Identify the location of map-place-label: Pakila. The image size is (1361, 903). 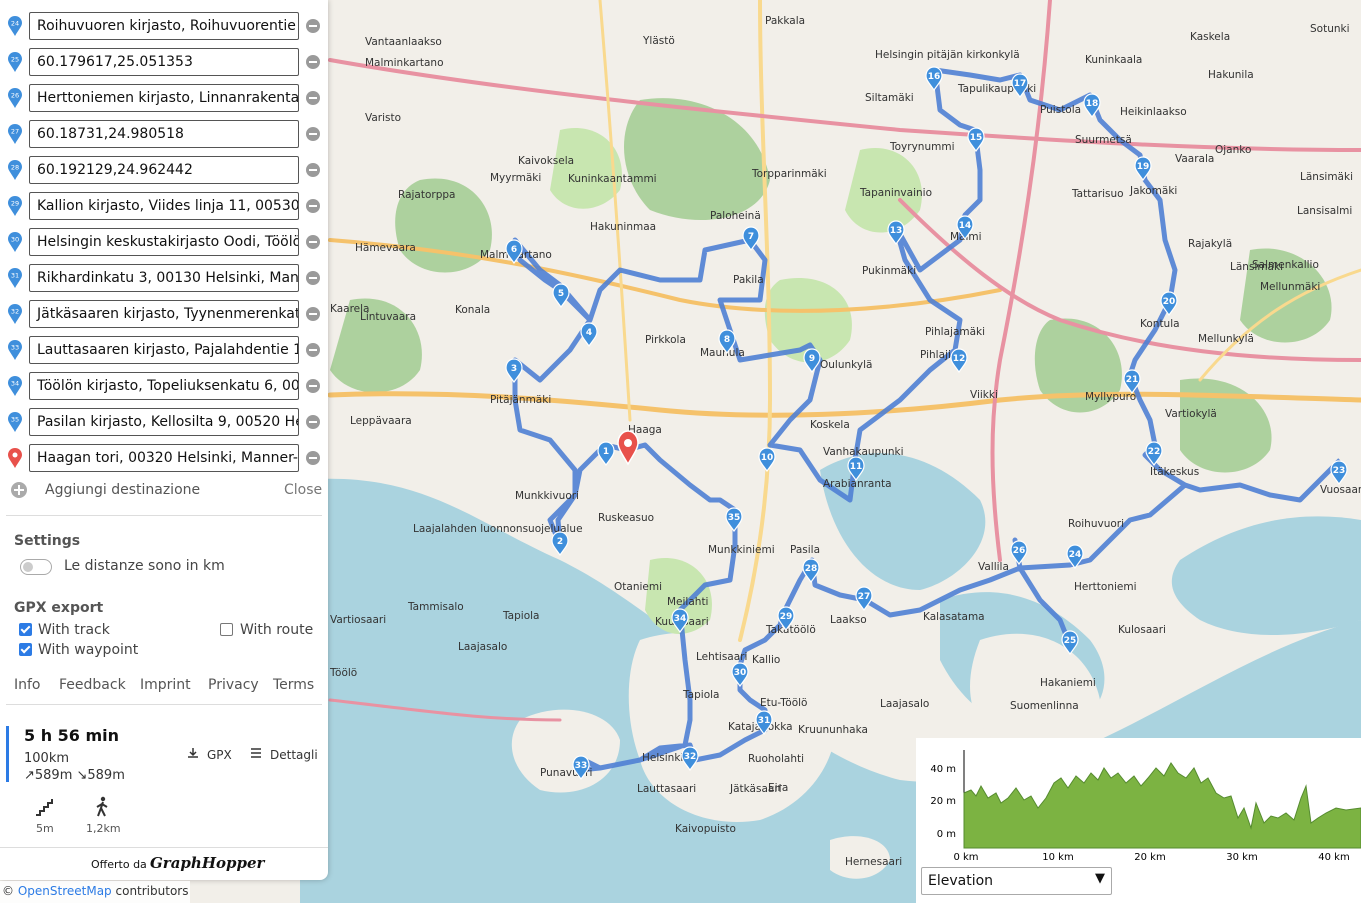
(748, 280).